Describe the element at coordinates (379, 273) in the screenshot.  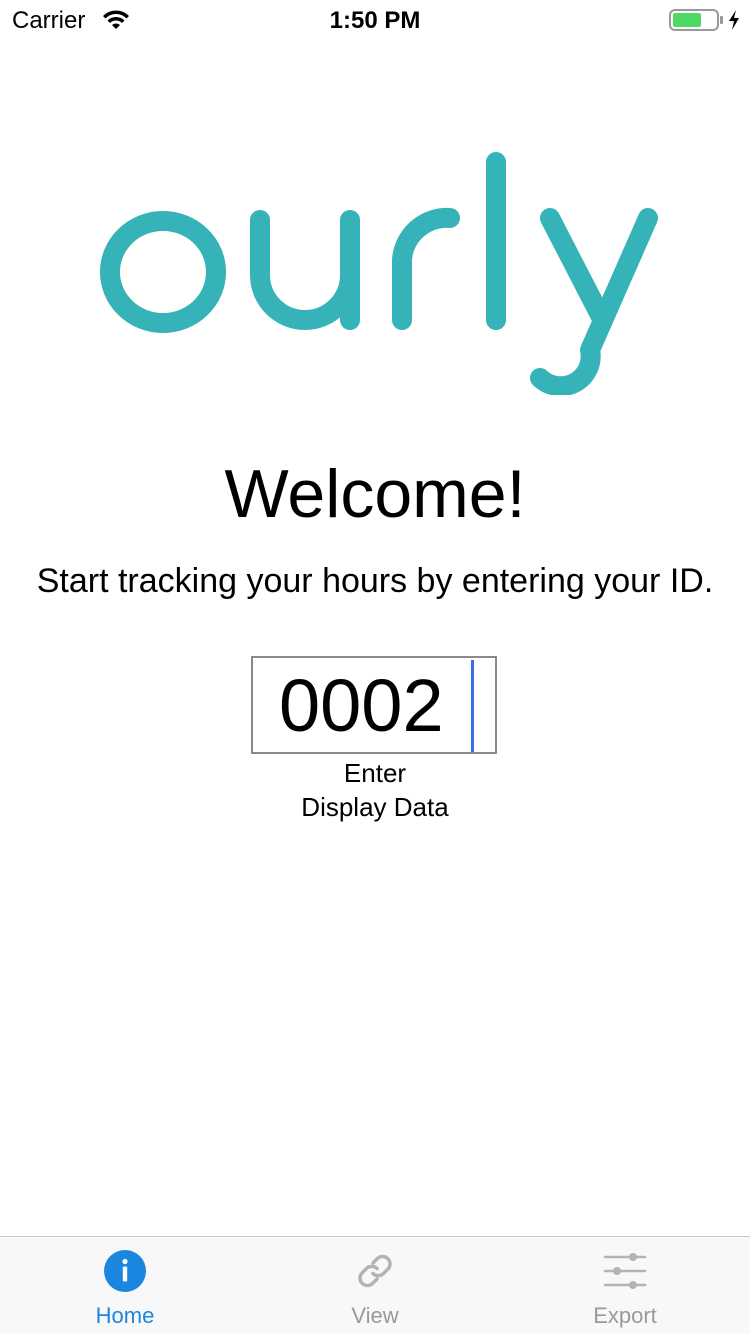
I see `ourly-logo` at that location.